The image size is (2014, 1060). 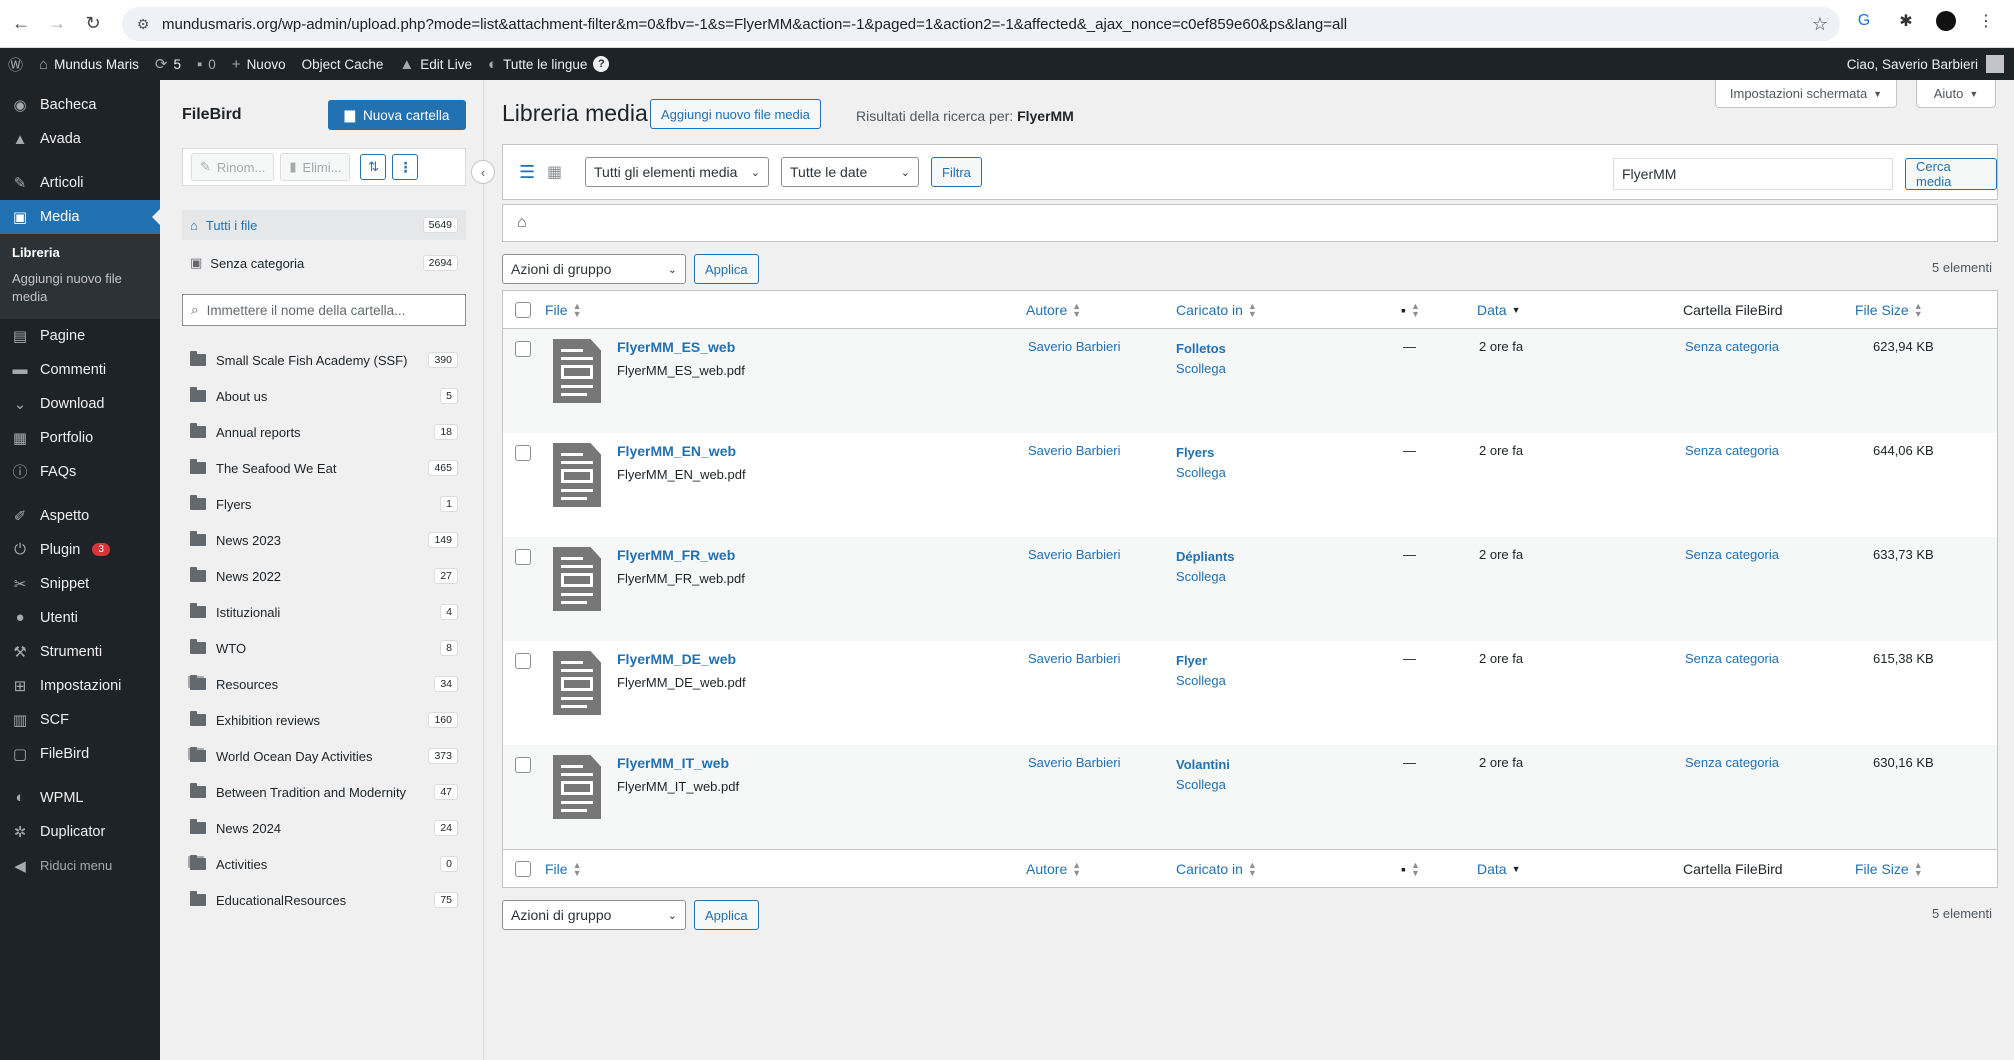 I want to click on site-info-icon: ⚙, so click(x=143, y=24).